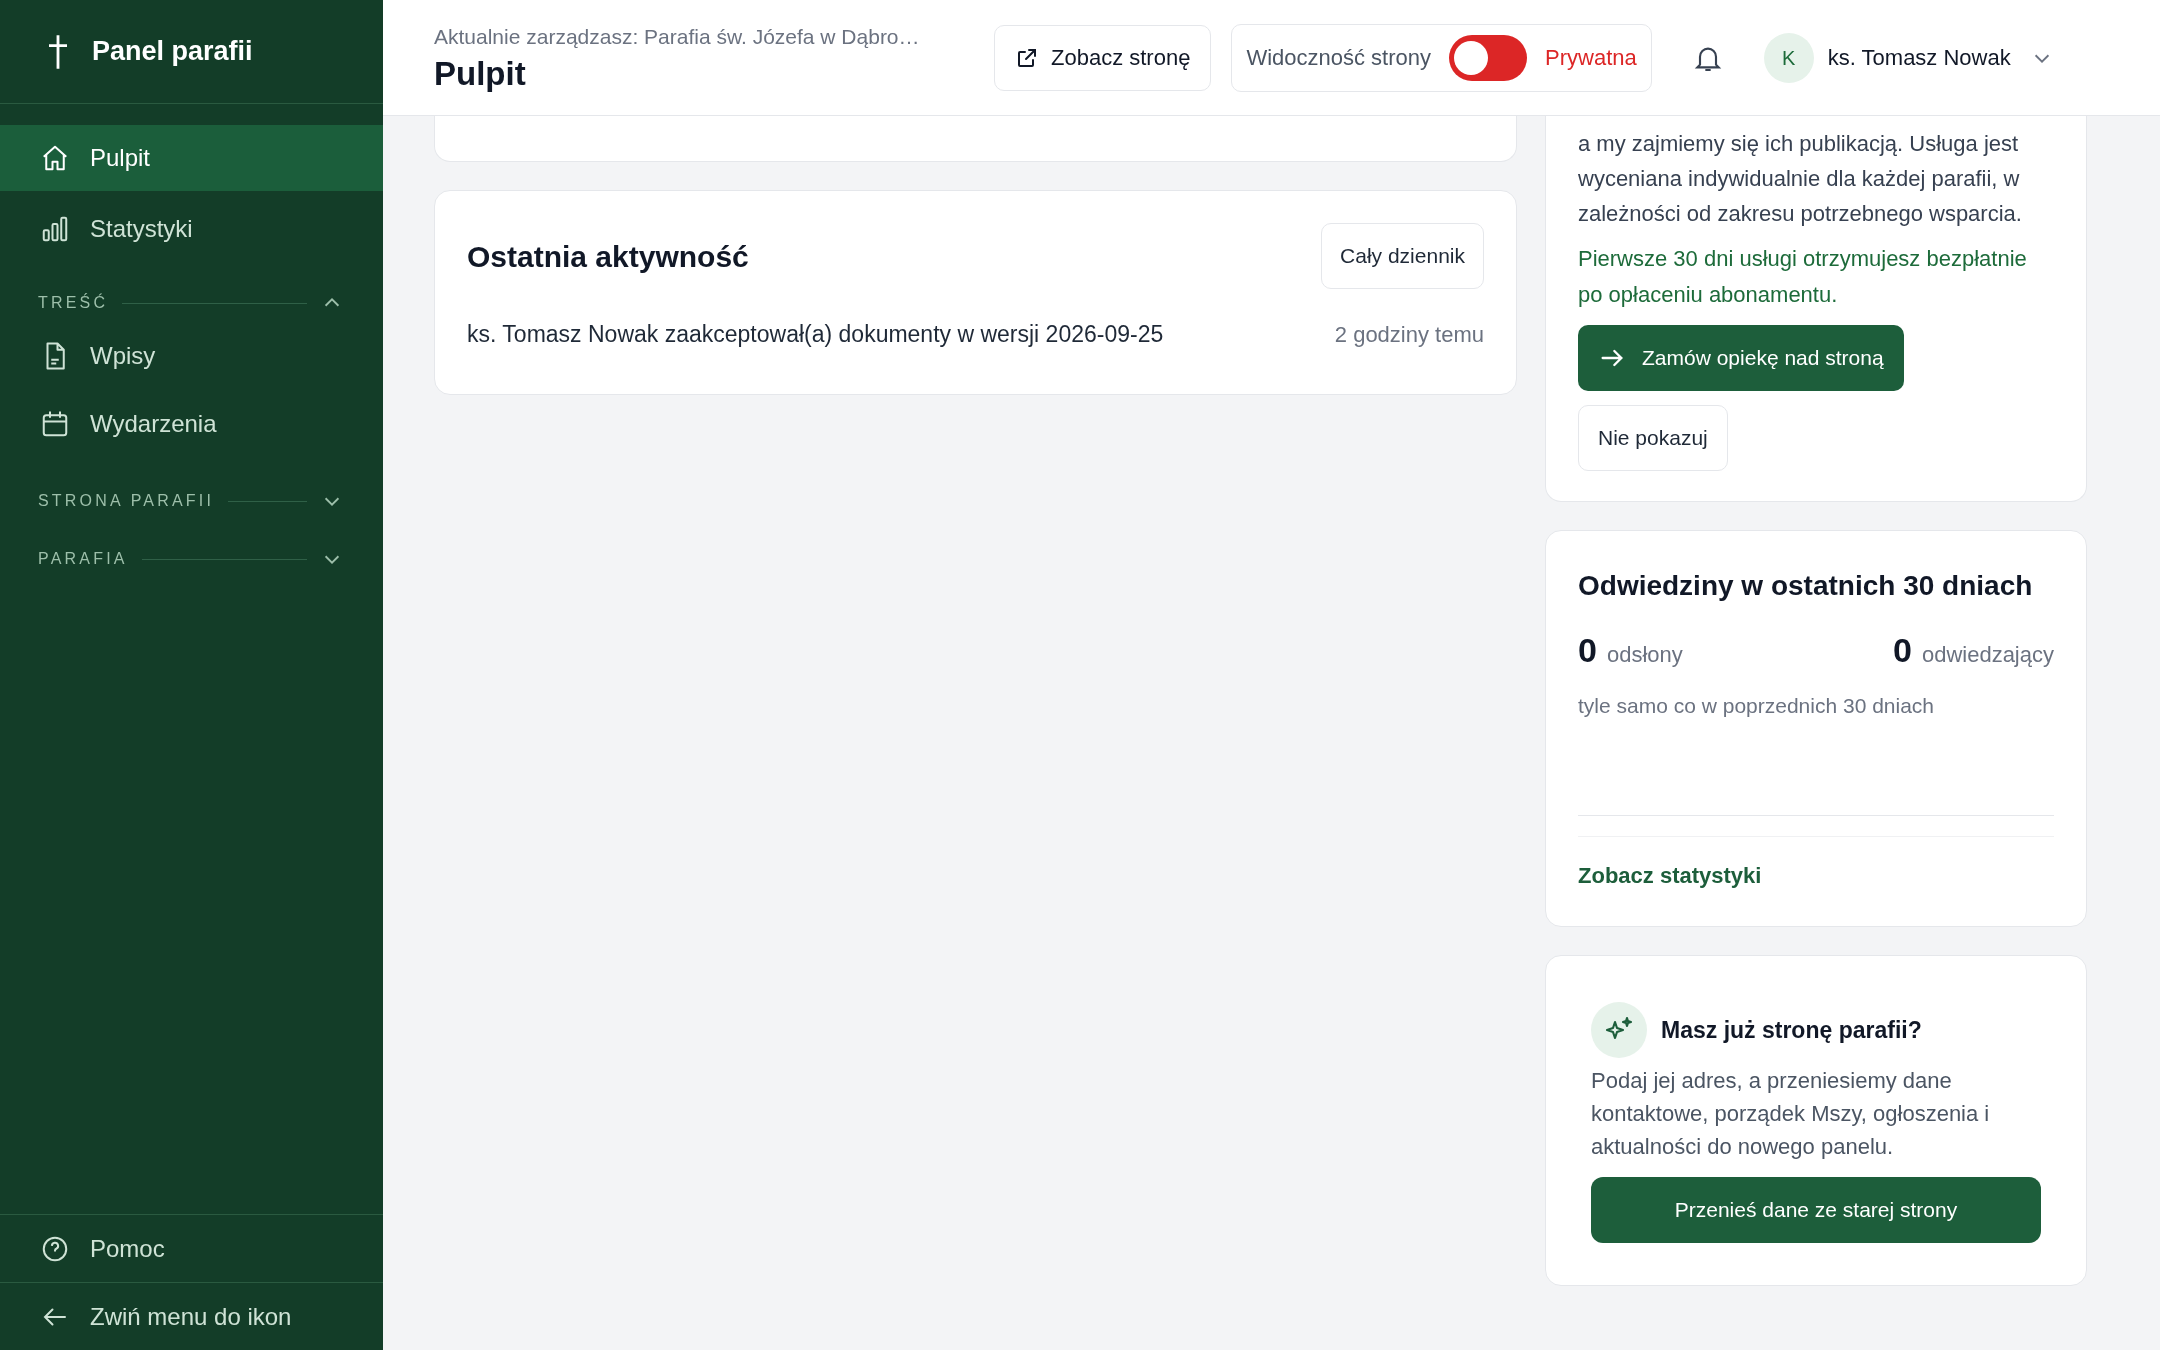 The image size is (2160, 1350). What do you see at coordinates (1816, 1210) in the screenshot?
I see `migrate-button: Przenieś dane ze starej strony` at bounding box center [1816, 1210].